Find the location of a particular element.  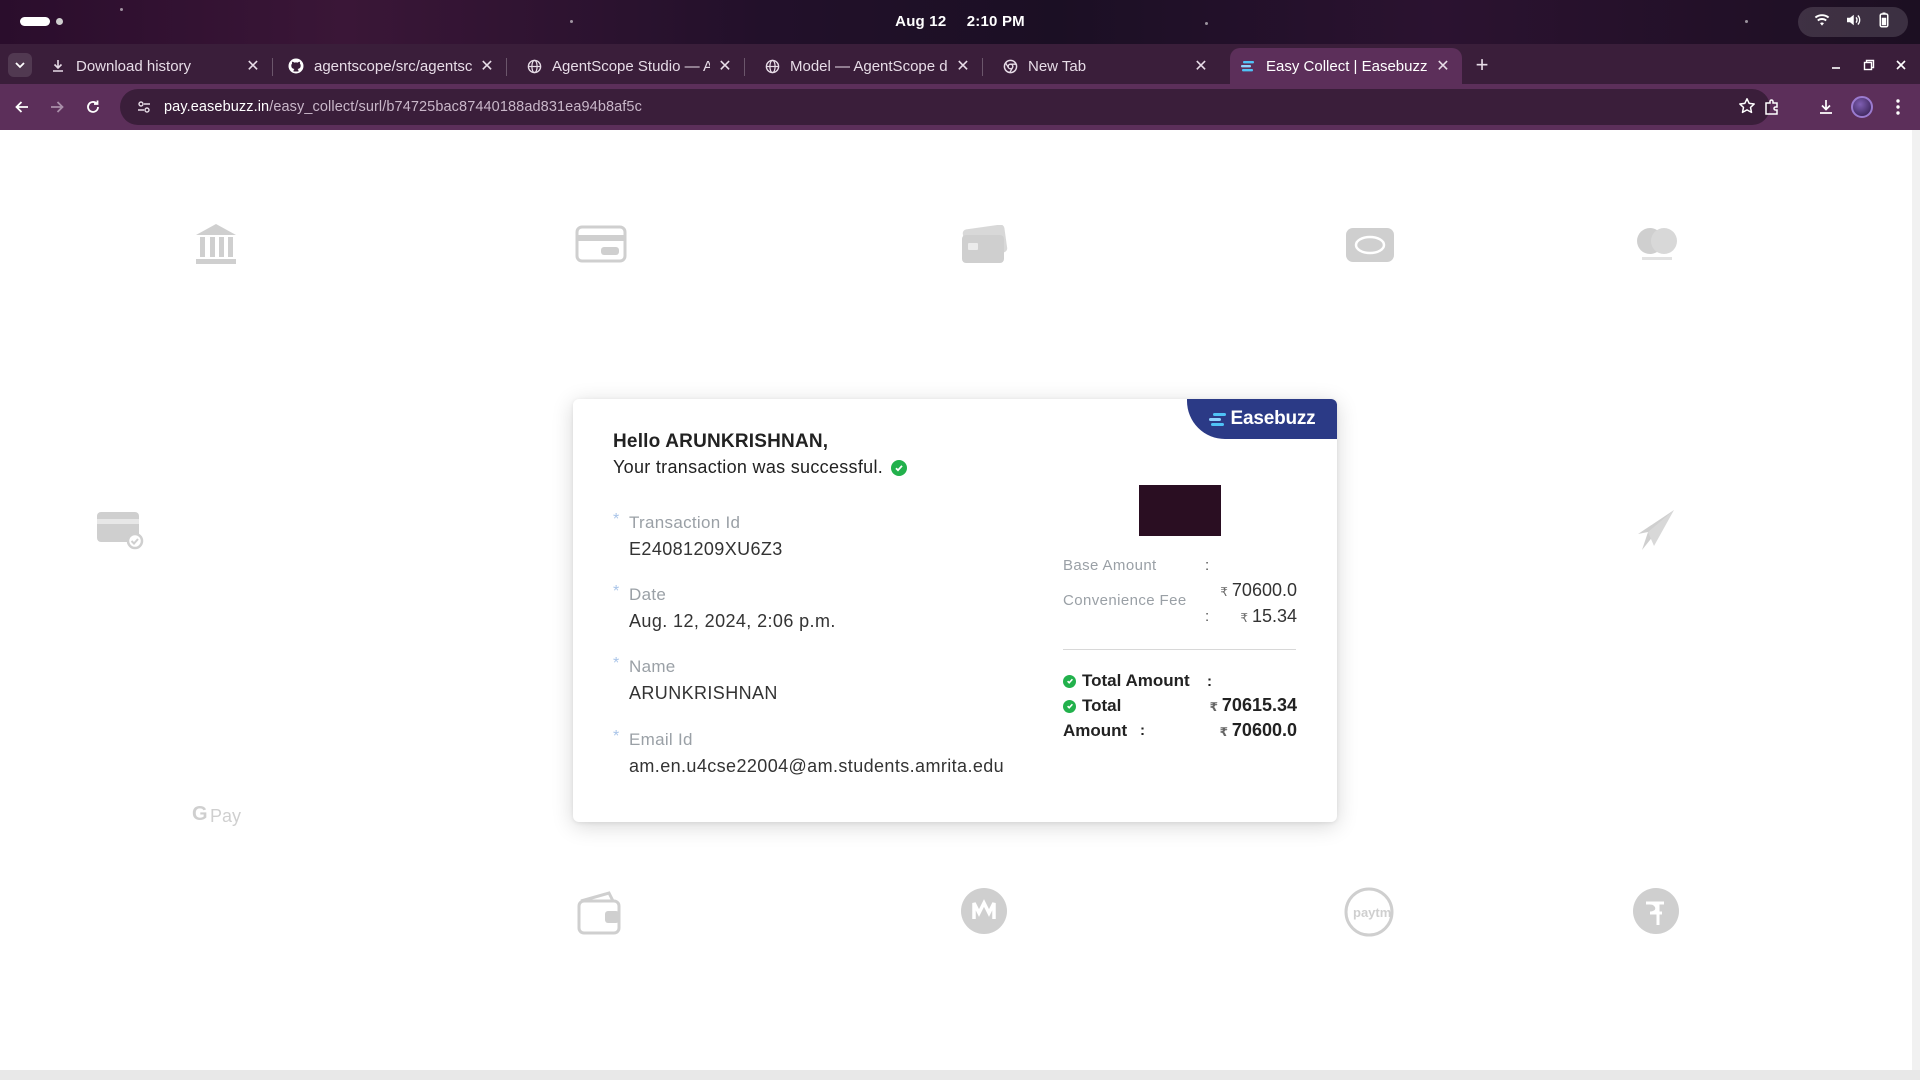

wifi-icon is located at coordinates (1822, 22).